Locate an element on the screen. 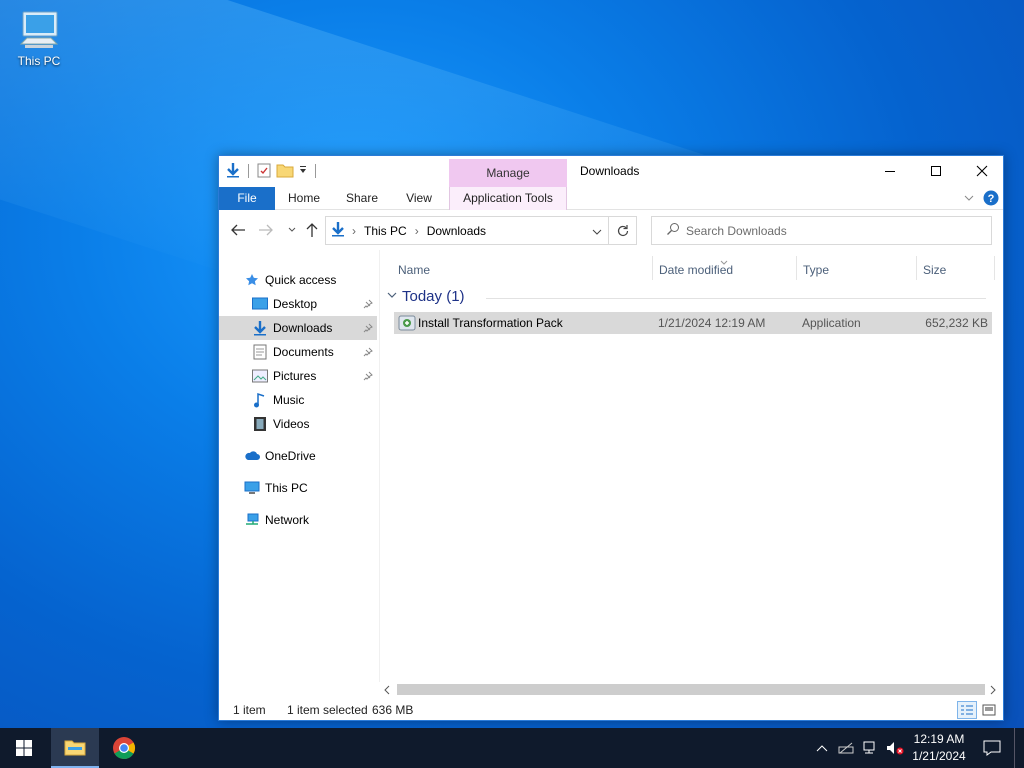 This screenshot has width=1024, height=768. file-date-modified: 1/21/2024 12:19 AM is located at coordinates (712, 323).